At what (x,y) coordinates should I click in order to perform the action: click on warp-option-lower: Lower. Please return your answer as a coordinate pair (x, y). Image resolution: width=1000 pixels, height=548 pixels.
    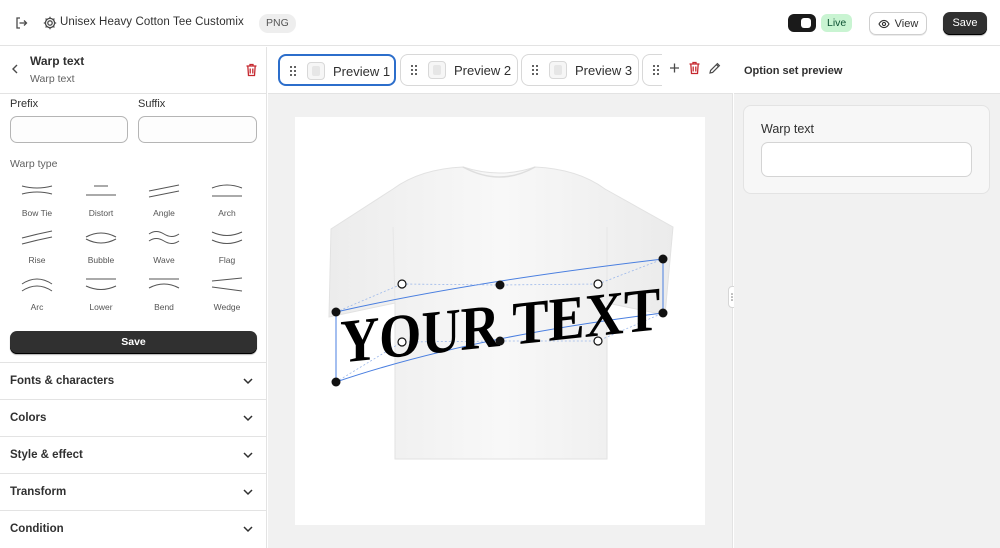
    Looking at the image, I should click on (101, 294).